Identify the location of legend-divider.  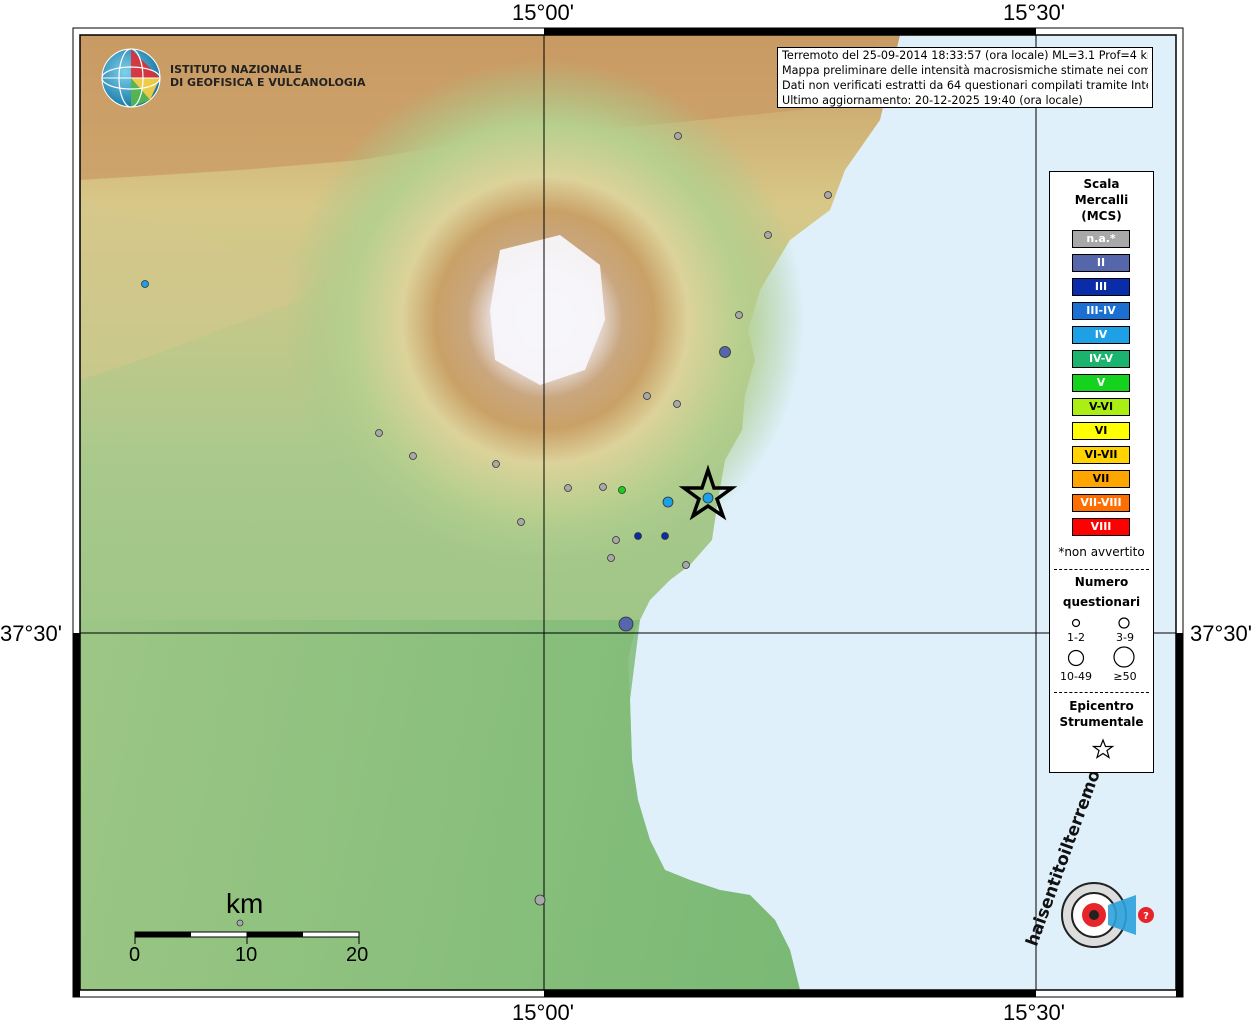
(1101, 569).